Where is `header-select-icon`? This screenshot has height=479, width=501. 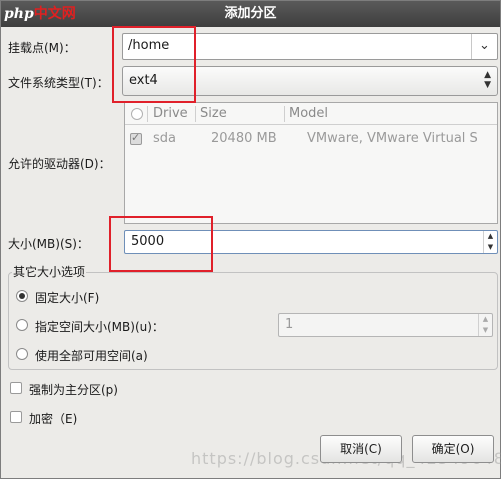
header-select-icon is located at coordinates (137, 114).